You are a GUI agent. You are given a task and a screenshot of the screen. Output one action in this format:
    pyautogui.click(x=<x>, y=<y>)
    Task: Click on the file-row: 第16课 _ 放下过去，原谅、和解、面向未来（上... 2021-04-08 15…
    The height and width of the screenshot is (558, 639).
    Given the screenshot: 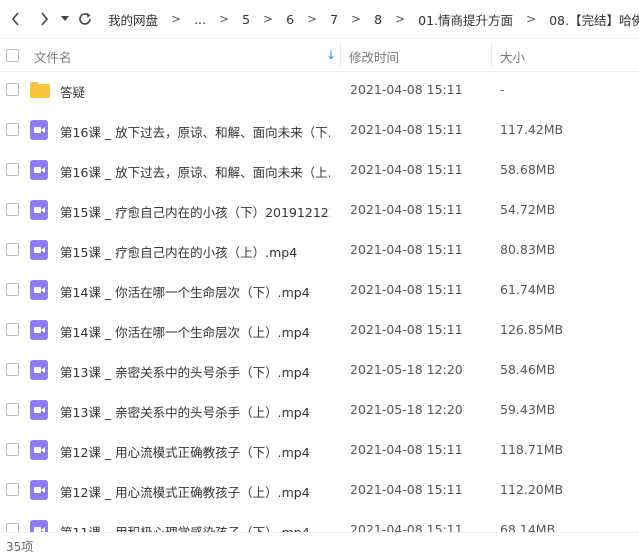 What is the action you would take?
    pyautogui.click(x=319, y=170)
    